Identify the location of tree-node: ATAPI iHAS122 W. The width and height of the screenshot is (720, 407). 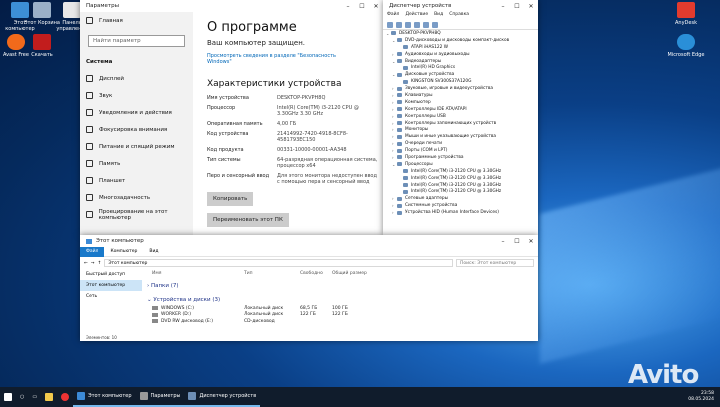
(462, 47).